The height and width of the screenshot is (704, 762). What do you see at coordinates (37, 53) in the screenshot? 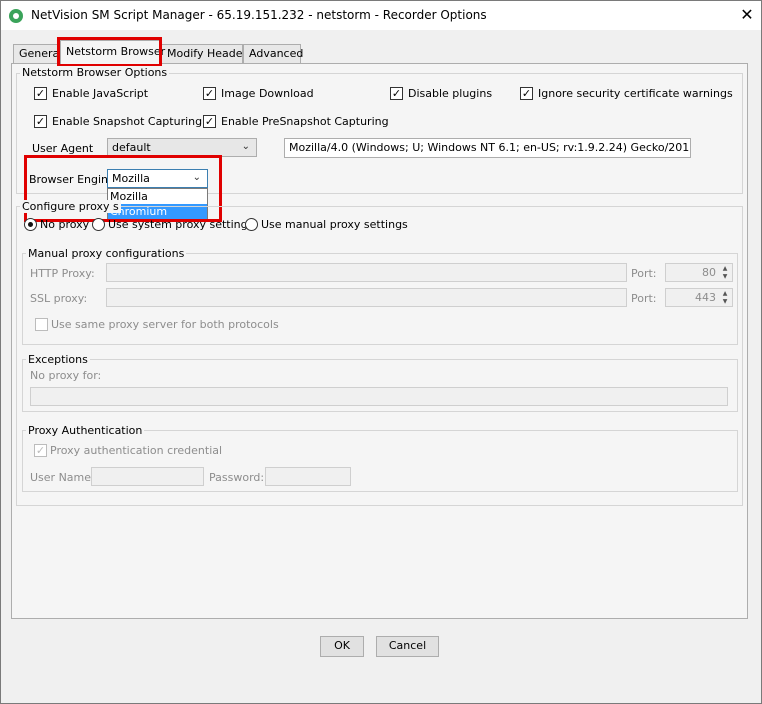
I see `tab-general: General` at bounding box center [37, 53].